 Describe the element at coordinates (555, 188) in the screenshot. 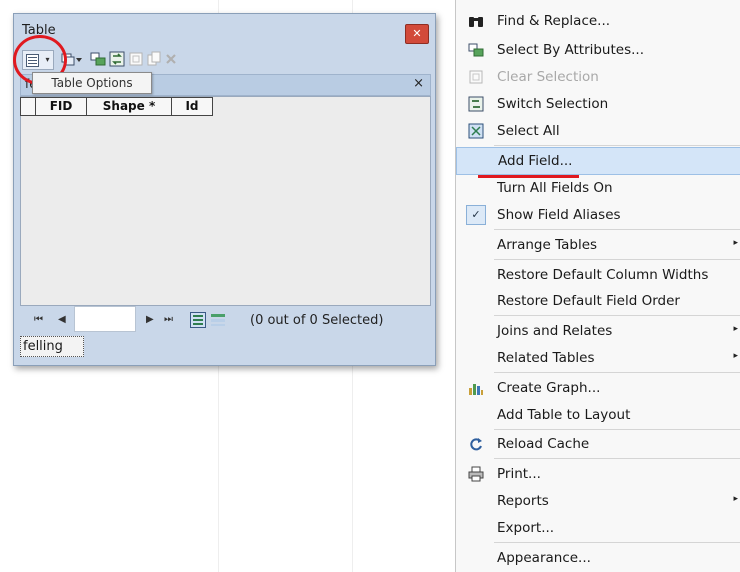

I see `menu-item-label: Turn All Fields On` at that location.